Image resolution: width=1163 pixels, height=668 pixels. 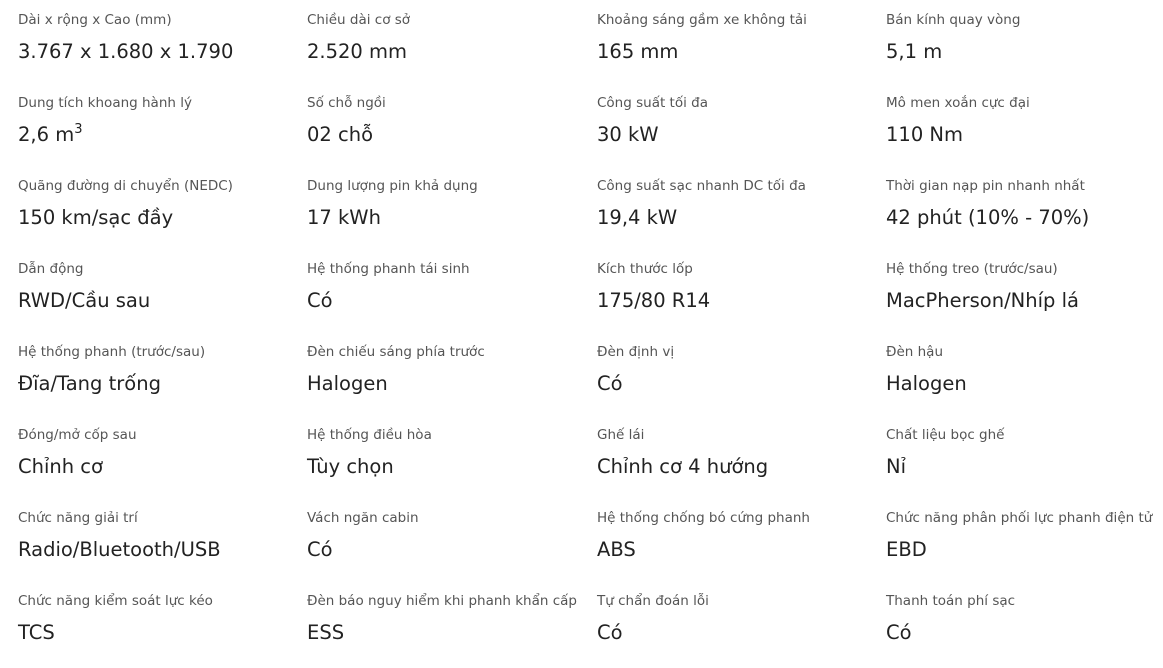 I want to click on spec-value: 19,4 kW, so click(x=637, y=217).